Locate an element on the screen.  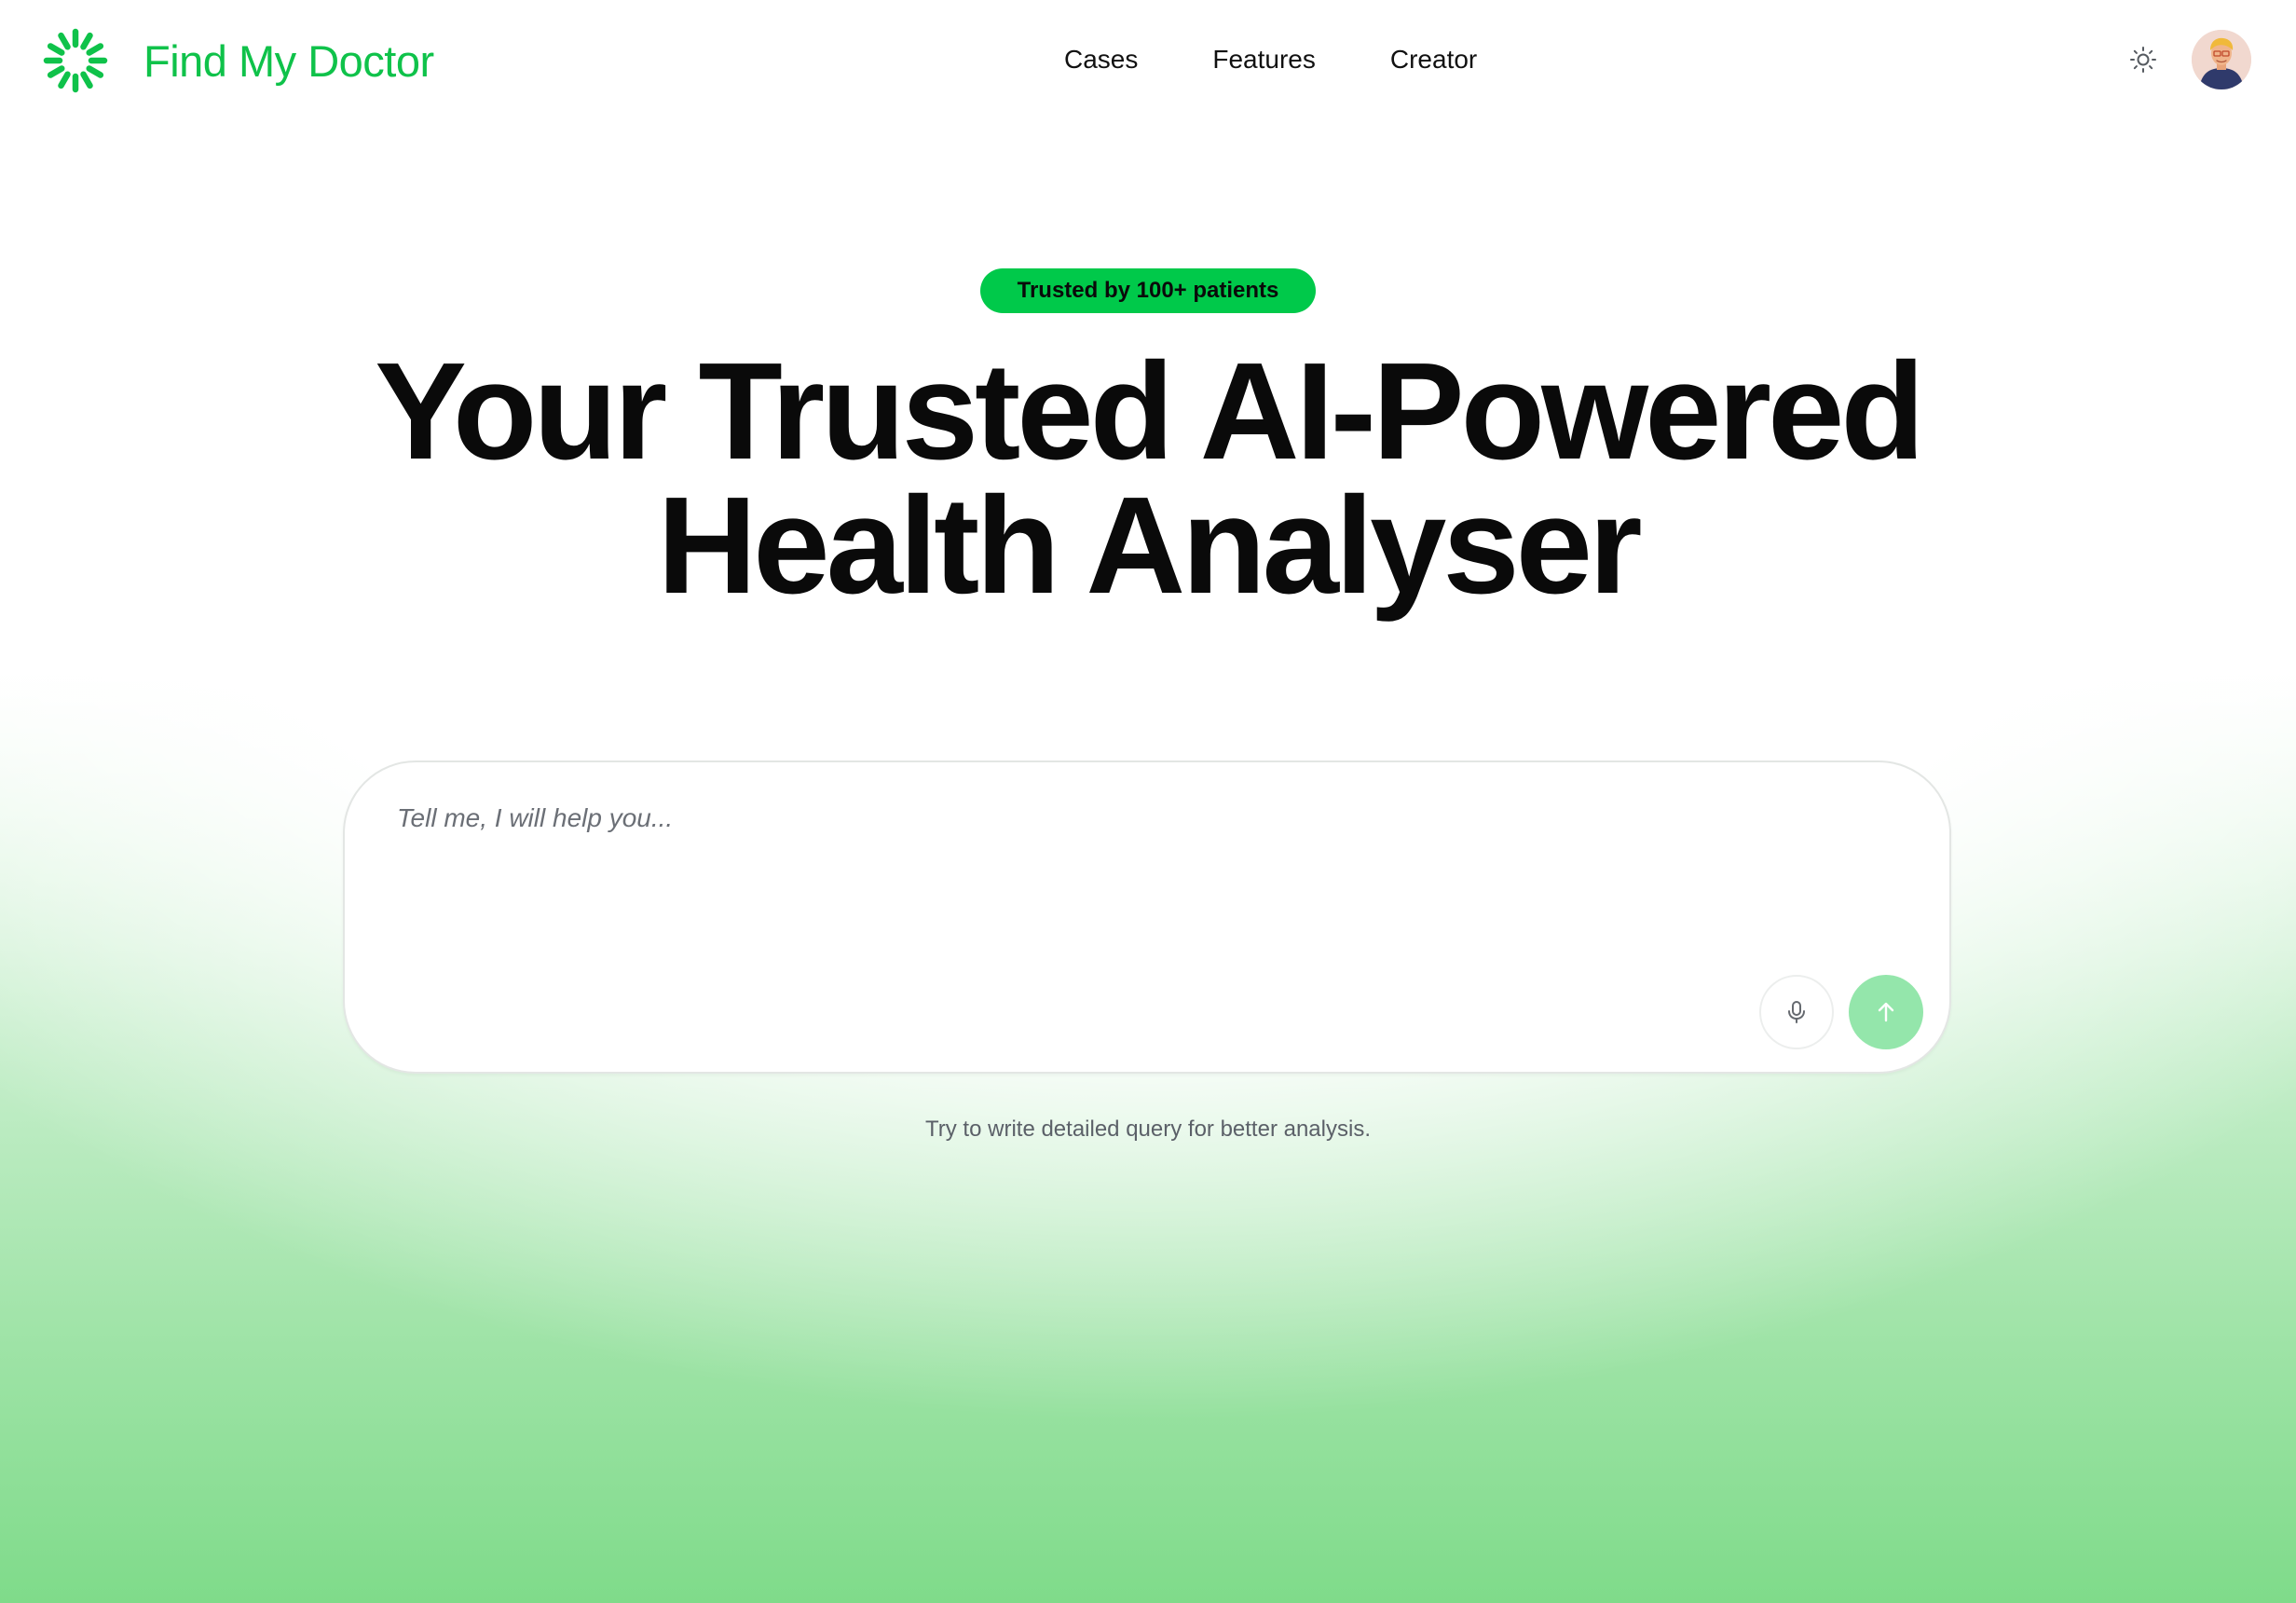
hero-title-line-1: Your Trusted AI-Powered is located at coordinates (1150, 411).